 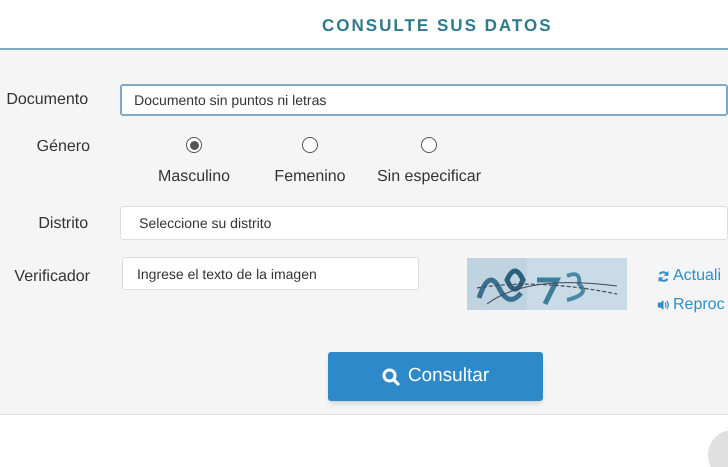 I want to click on field-label: Género, so click(x=63, y=146).